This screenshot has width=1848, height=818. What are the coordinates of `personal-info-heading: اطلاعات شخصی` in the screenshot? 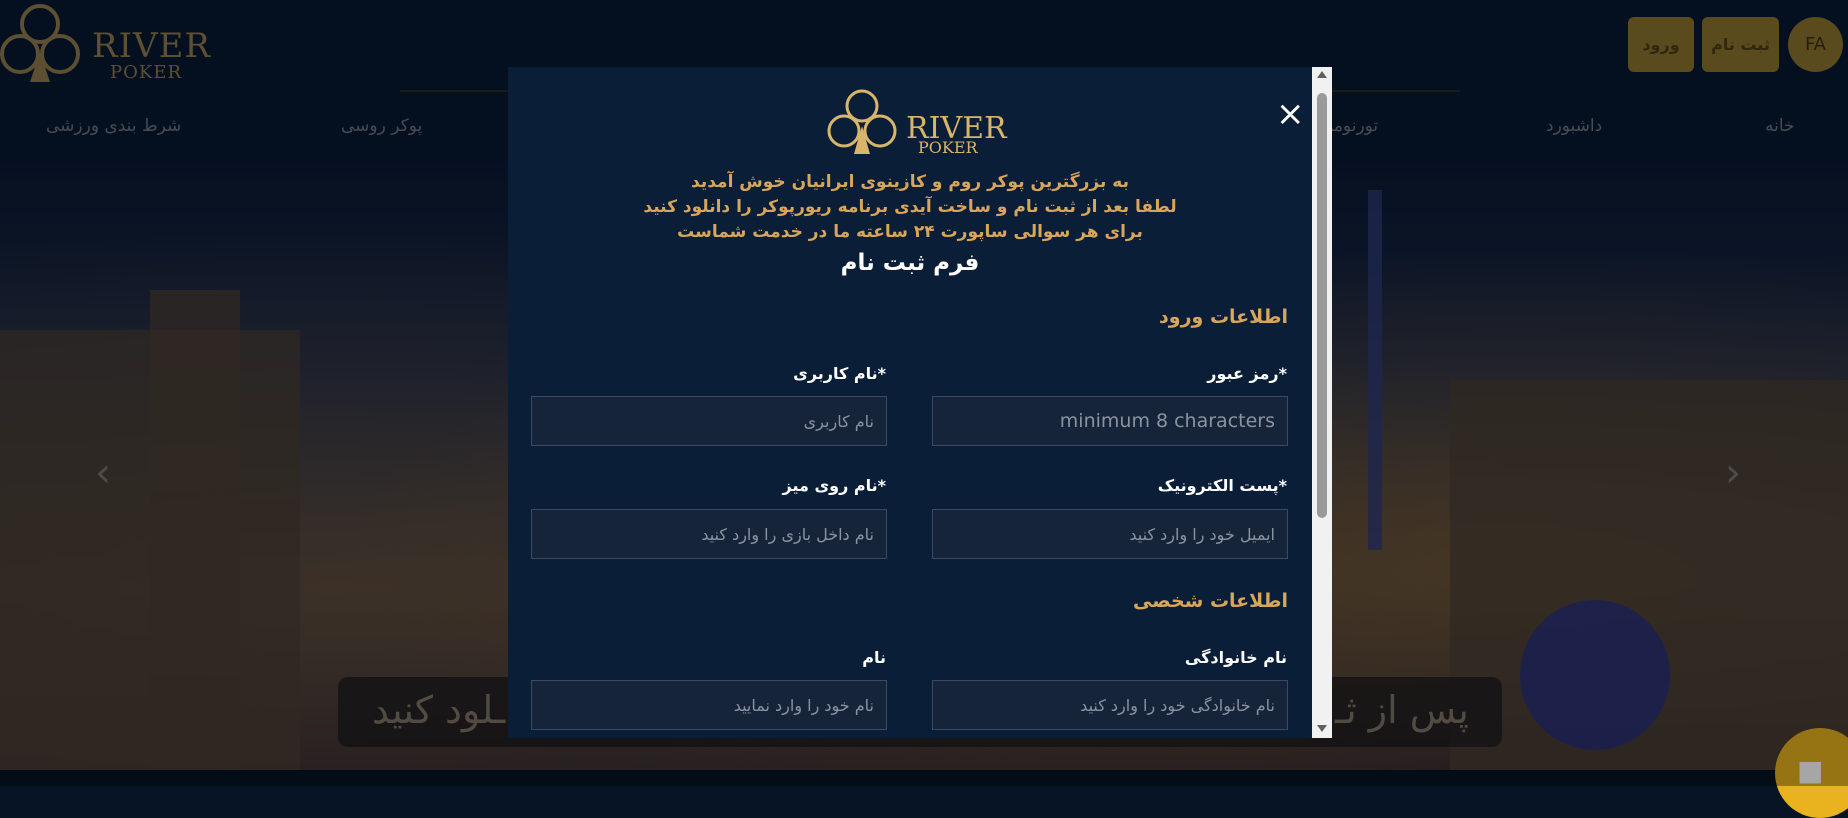 It's located at (1210, 601).